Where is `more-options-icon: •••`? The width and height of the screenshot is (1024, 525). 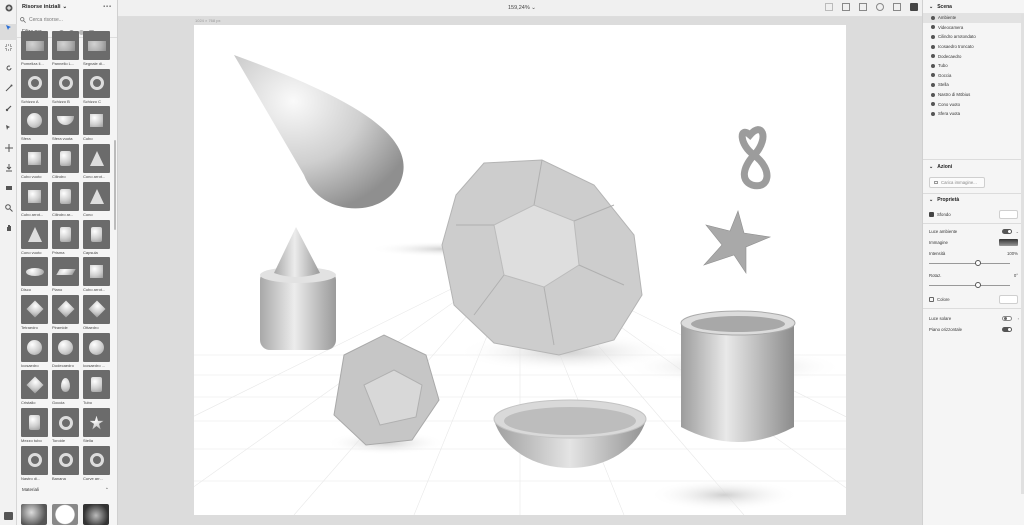
more-options-icon: ••• is located at coordinates (107, 7).